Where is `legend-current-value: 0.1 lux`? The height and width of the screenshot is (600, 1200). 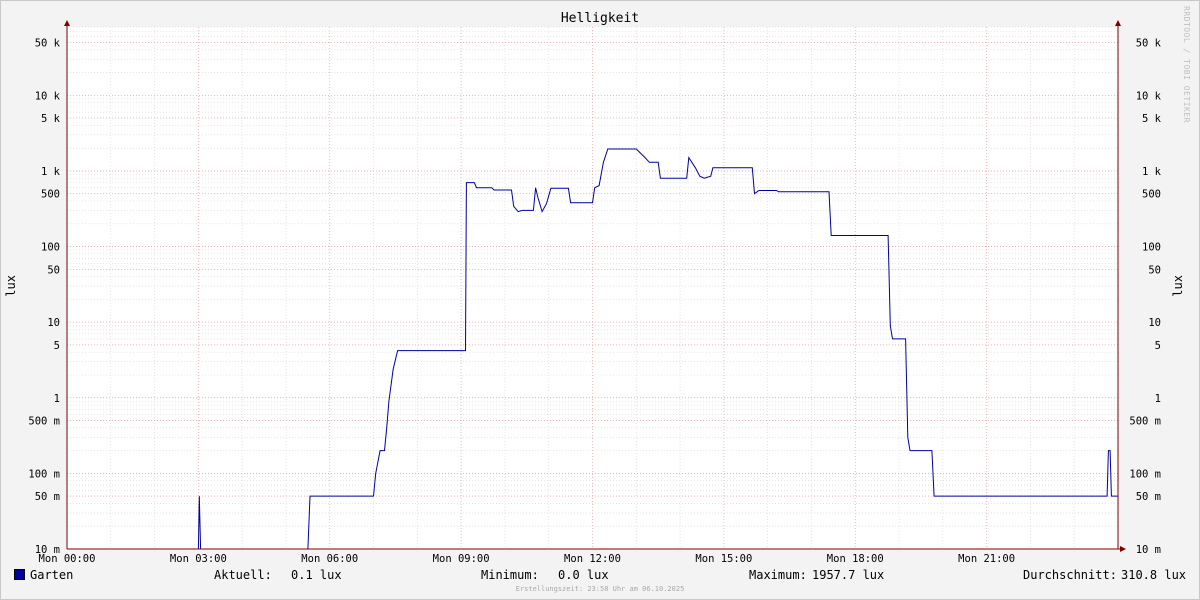 legend-current-value: 0.1 lux is located at coordinates (316, 575).